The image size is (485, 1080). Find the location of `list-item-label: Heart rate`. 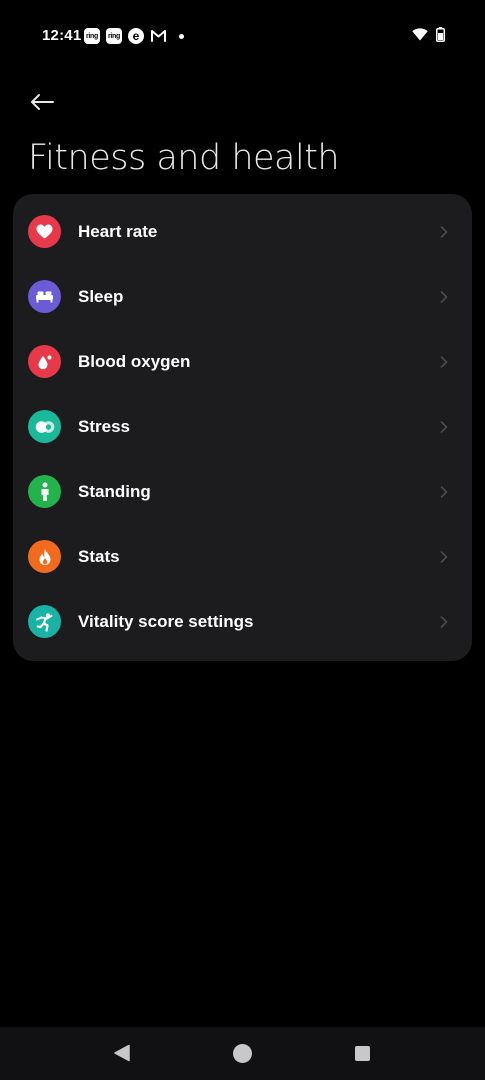

list-item-label: Heart rate is located at coordinates (118, 231).